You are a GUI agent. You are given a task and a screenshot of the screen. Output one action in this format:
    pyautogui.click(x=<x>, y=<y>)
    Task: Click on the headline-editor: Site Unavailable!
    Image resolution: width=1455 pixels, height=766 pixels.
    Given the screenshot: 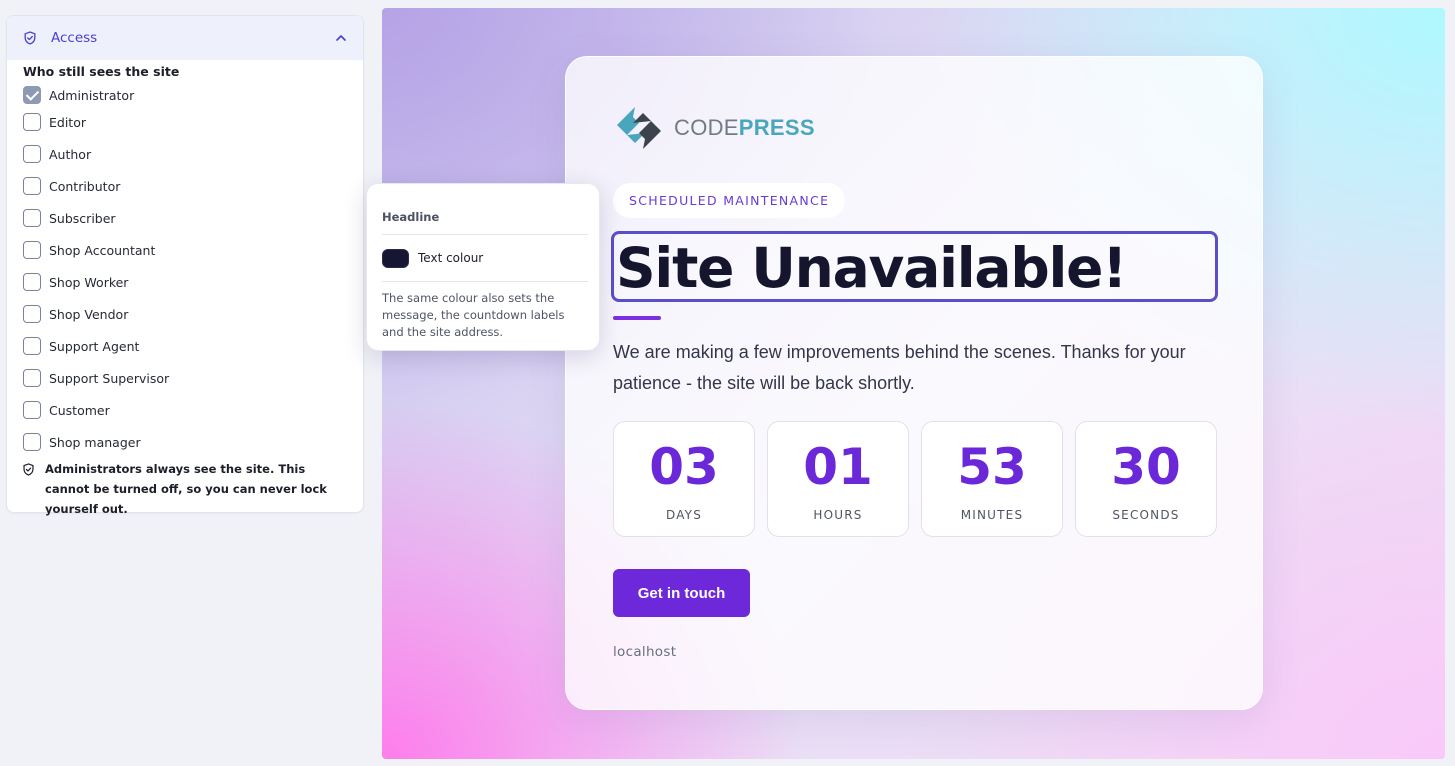 What is the action you would take?
    pyautogui.click(x=914, y=266)
    